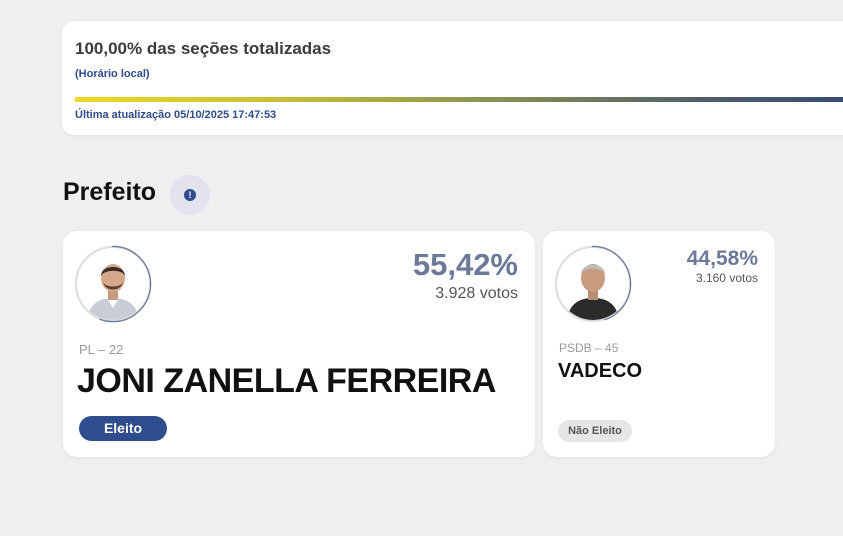  I want to click on candidate-name: VADECO, so click(600, 371).